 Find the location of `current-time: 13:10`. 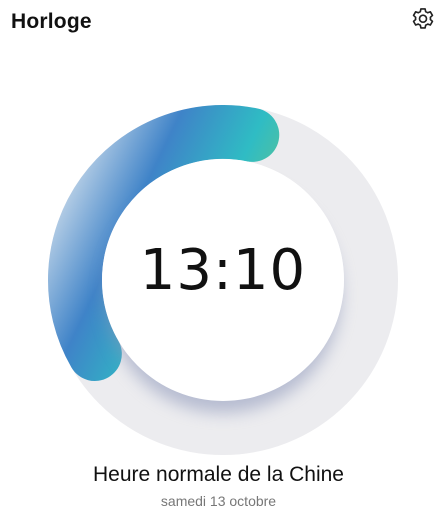

current-time: 13:10 is located at coordinates (223, 270).